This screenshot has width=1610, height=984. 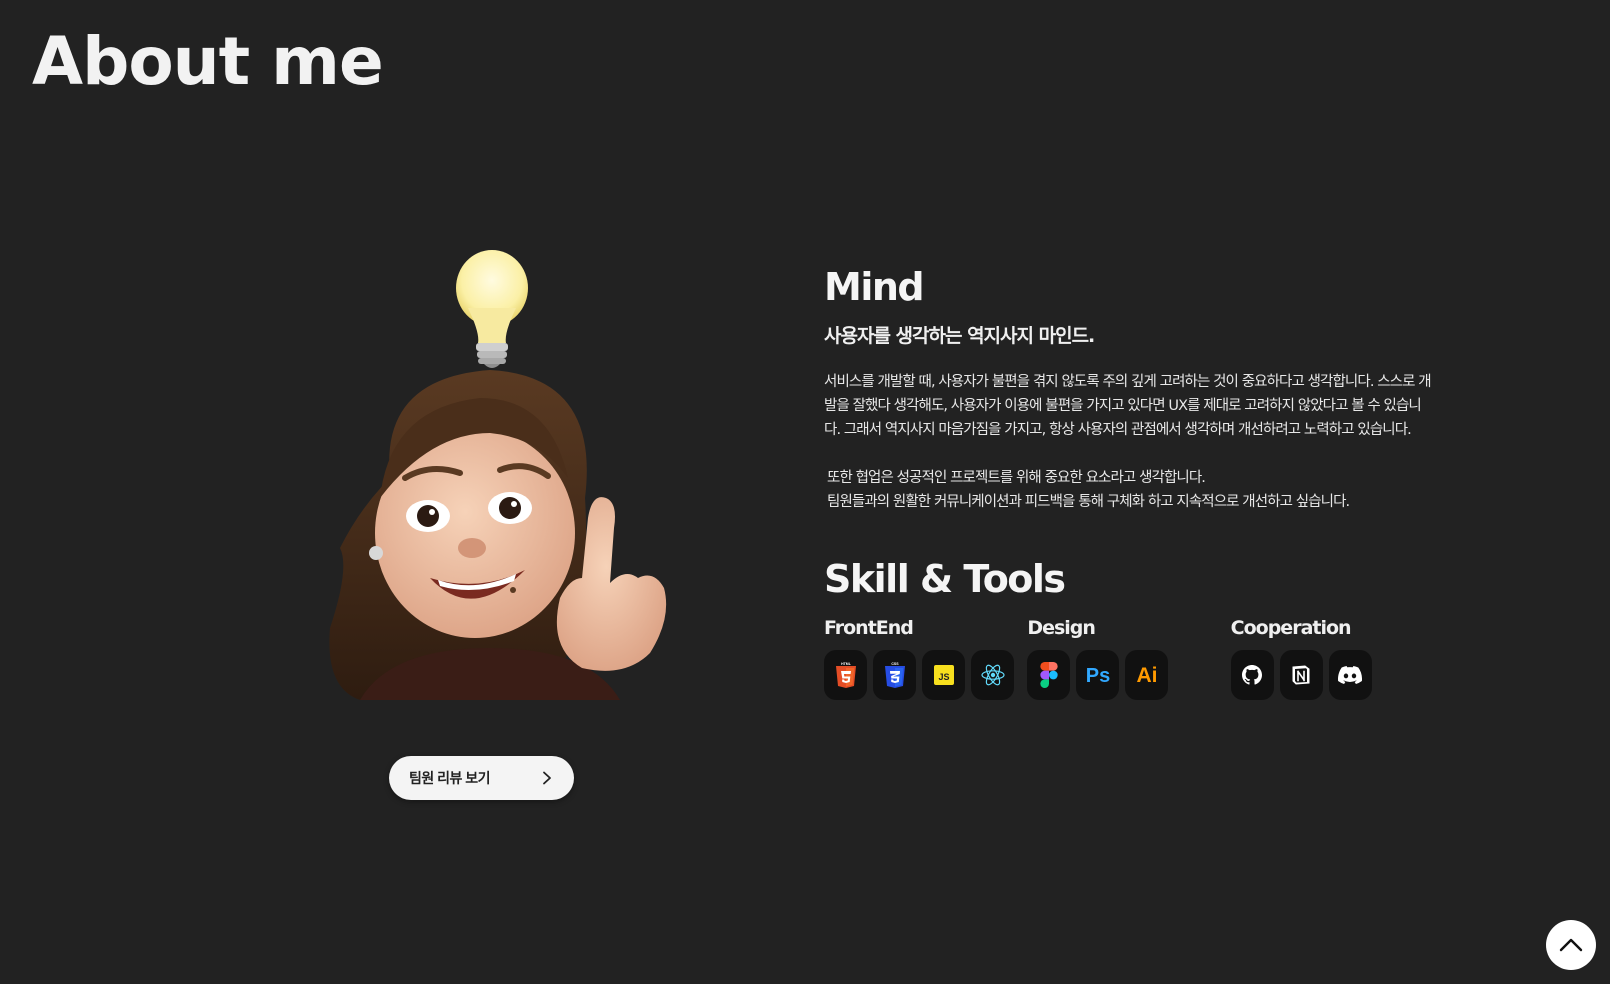 I want to click on javascript-tool: JS, so click(x=943, y=675).